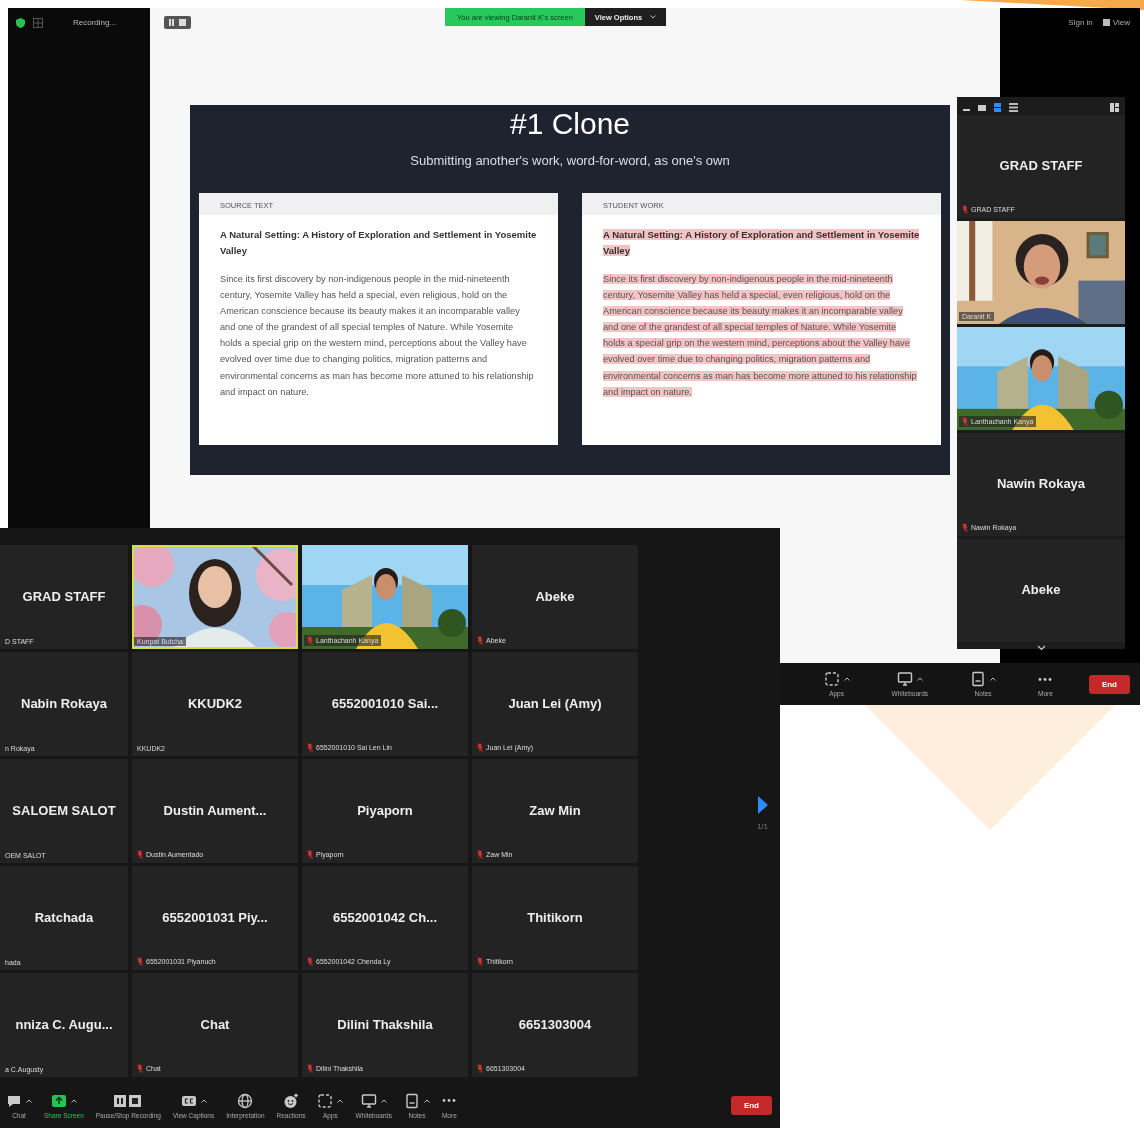  What do you see at coordinates (555, 1024) in the screenshot?
I see `participant-name: 6651303004` at bounding box center [555, 1024].